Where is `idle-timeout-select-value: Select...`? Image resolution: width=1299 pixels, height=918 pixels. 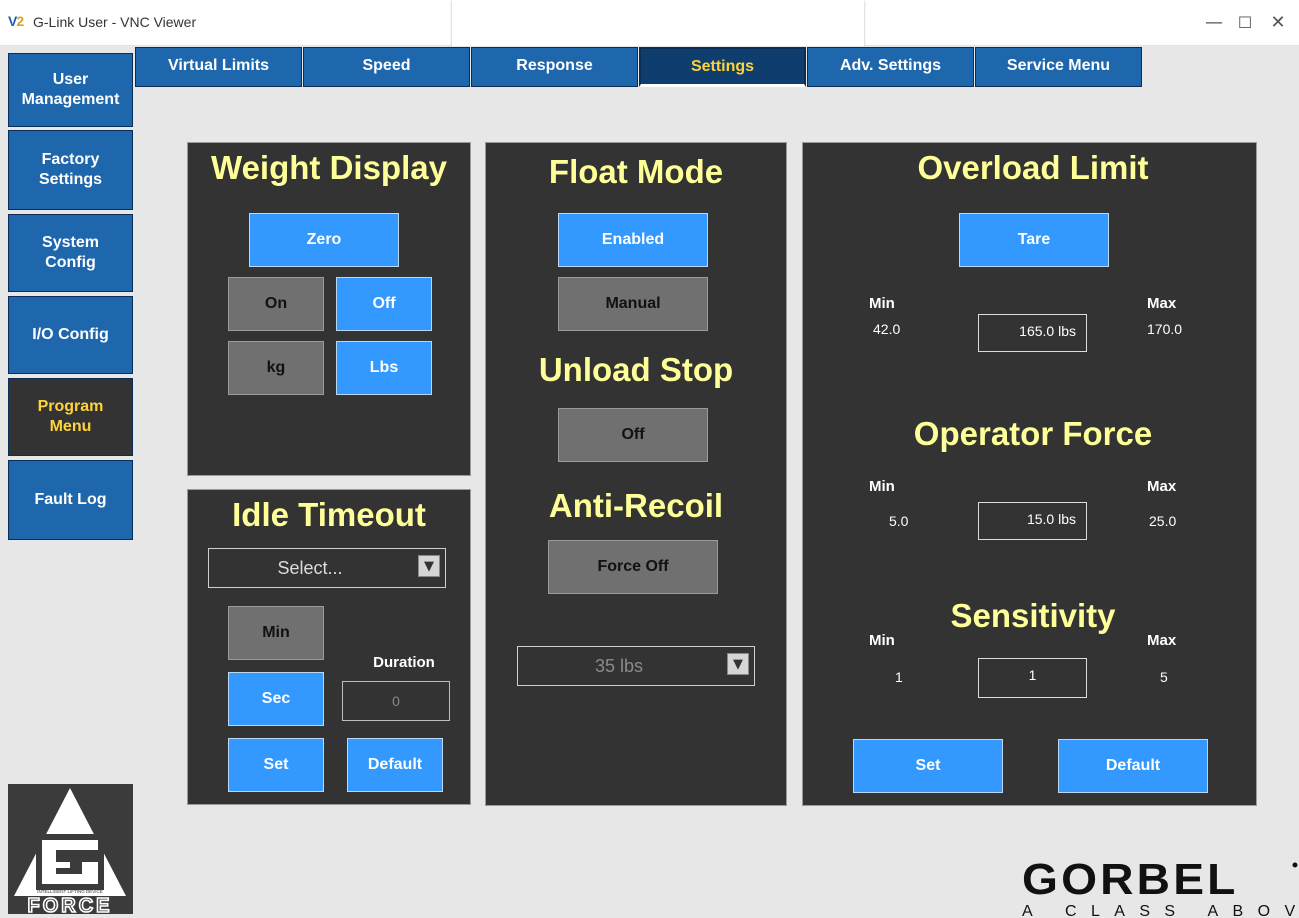 idle-timeout-select-value: Select... is located at coordinates (310, 567).